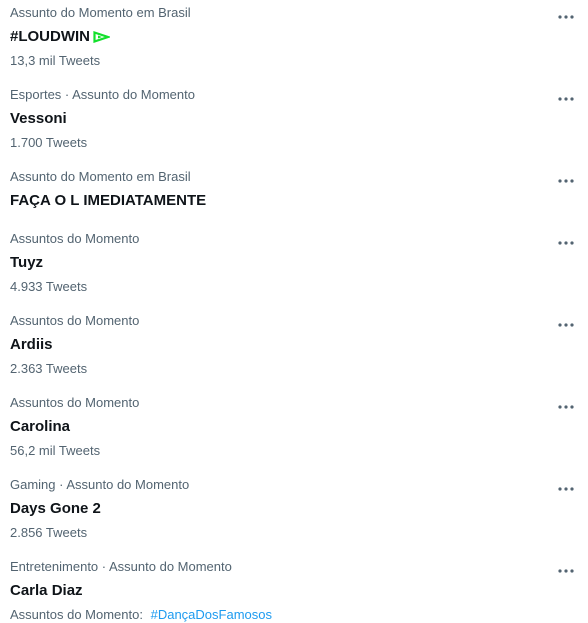 The width and height of the screenshot is (588, 623). What do you see at coordinates (55, 60) in the screenshot?
I see `trend-tweet-count: 13,3 mil Tweets` at bounding box center [55, 60].